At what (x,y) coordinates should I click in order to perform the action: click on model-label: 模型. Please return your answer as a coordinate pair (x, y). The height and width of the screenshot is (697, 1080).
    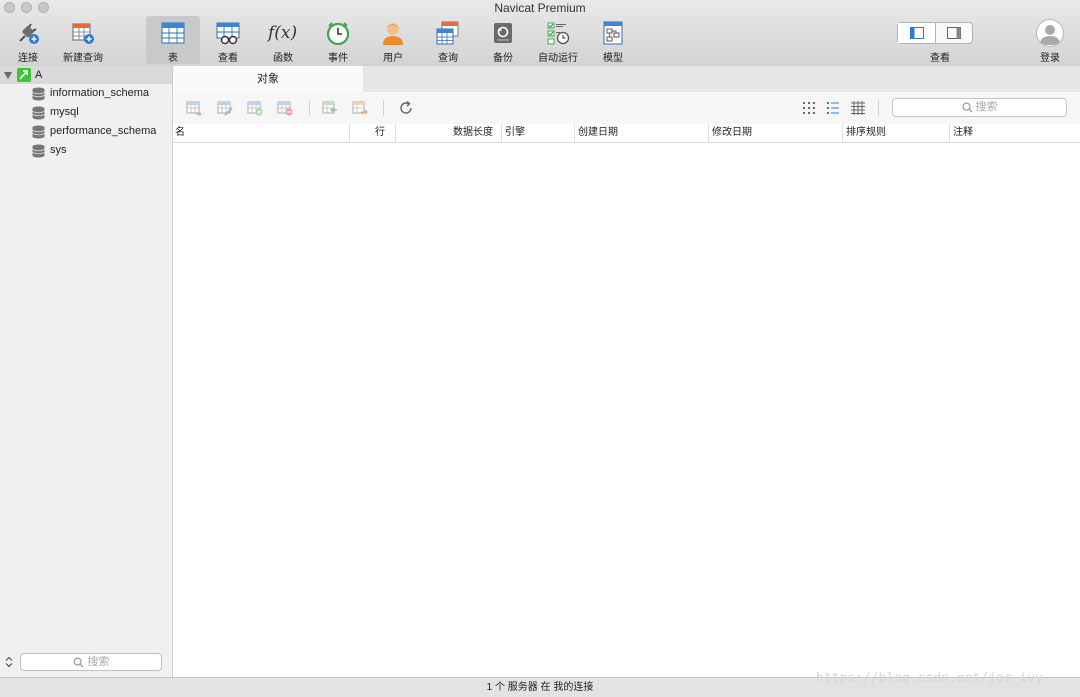
    Looking at the image, I should click on (613, 58).